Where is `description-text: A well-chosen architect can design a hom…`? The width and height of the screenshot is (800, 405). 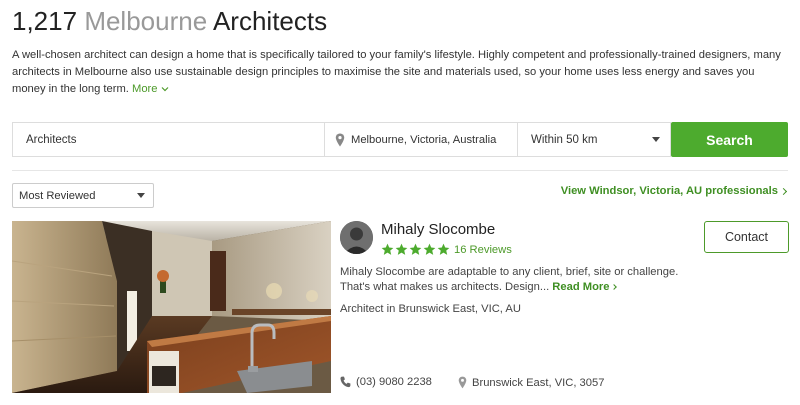 description-text: A well-chosen architect can design a hom… is located at coordinates (396, 72).